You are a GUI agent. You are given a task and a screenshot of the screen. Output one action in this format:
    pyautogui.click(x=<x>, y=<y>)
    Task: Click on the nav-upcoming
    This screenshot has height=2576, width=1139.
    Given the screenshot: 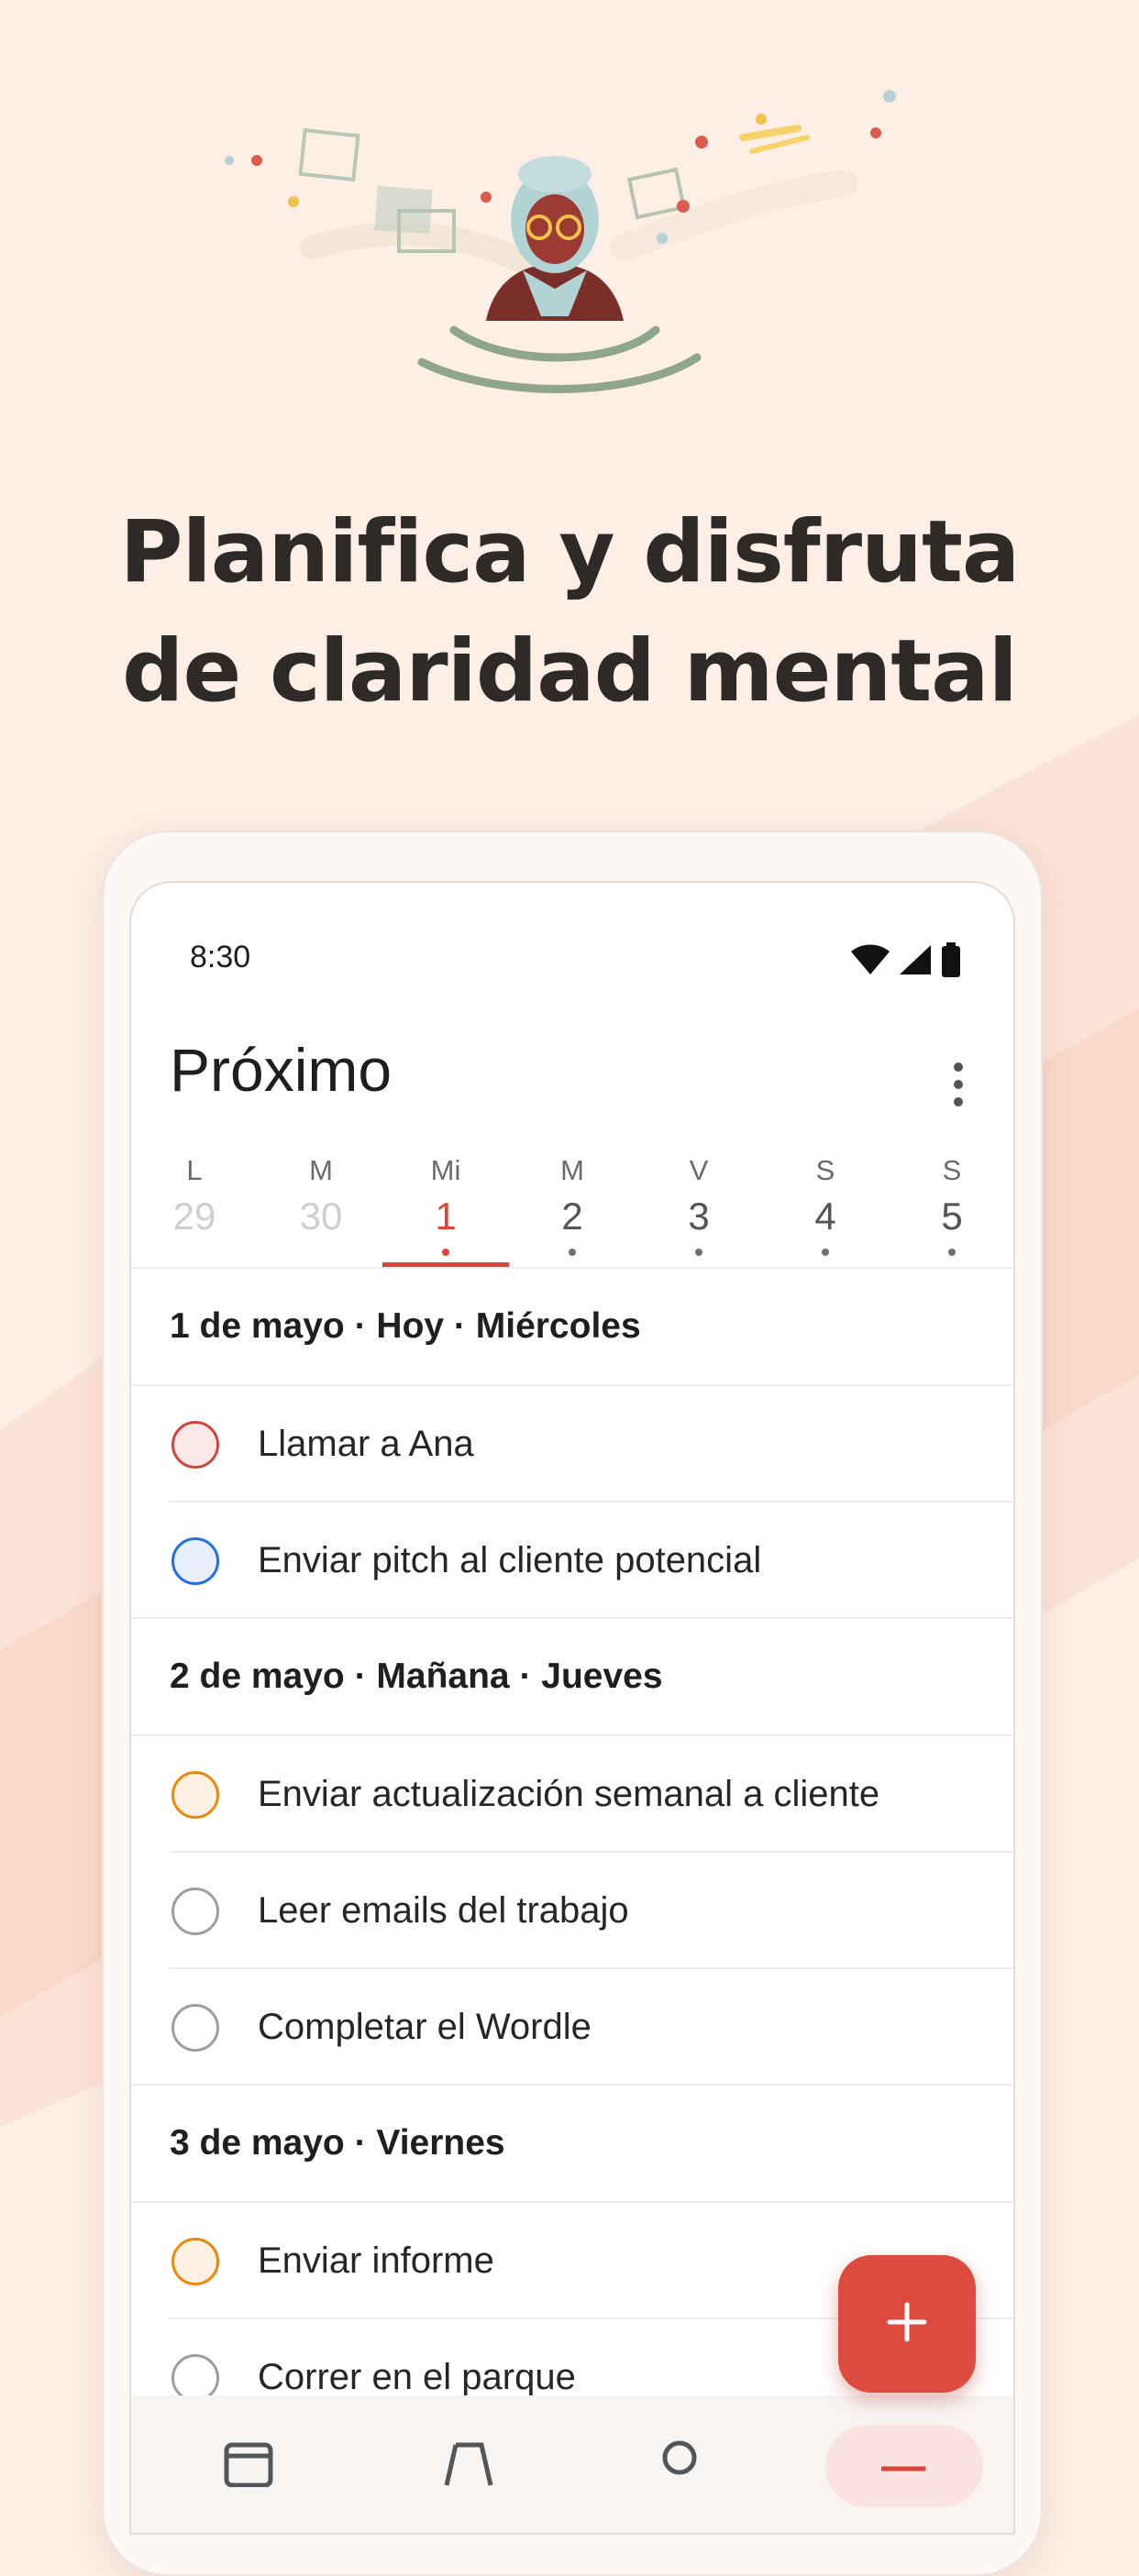 What is the action you would take?
    pyautogui.click(x=248, y=2469)
    